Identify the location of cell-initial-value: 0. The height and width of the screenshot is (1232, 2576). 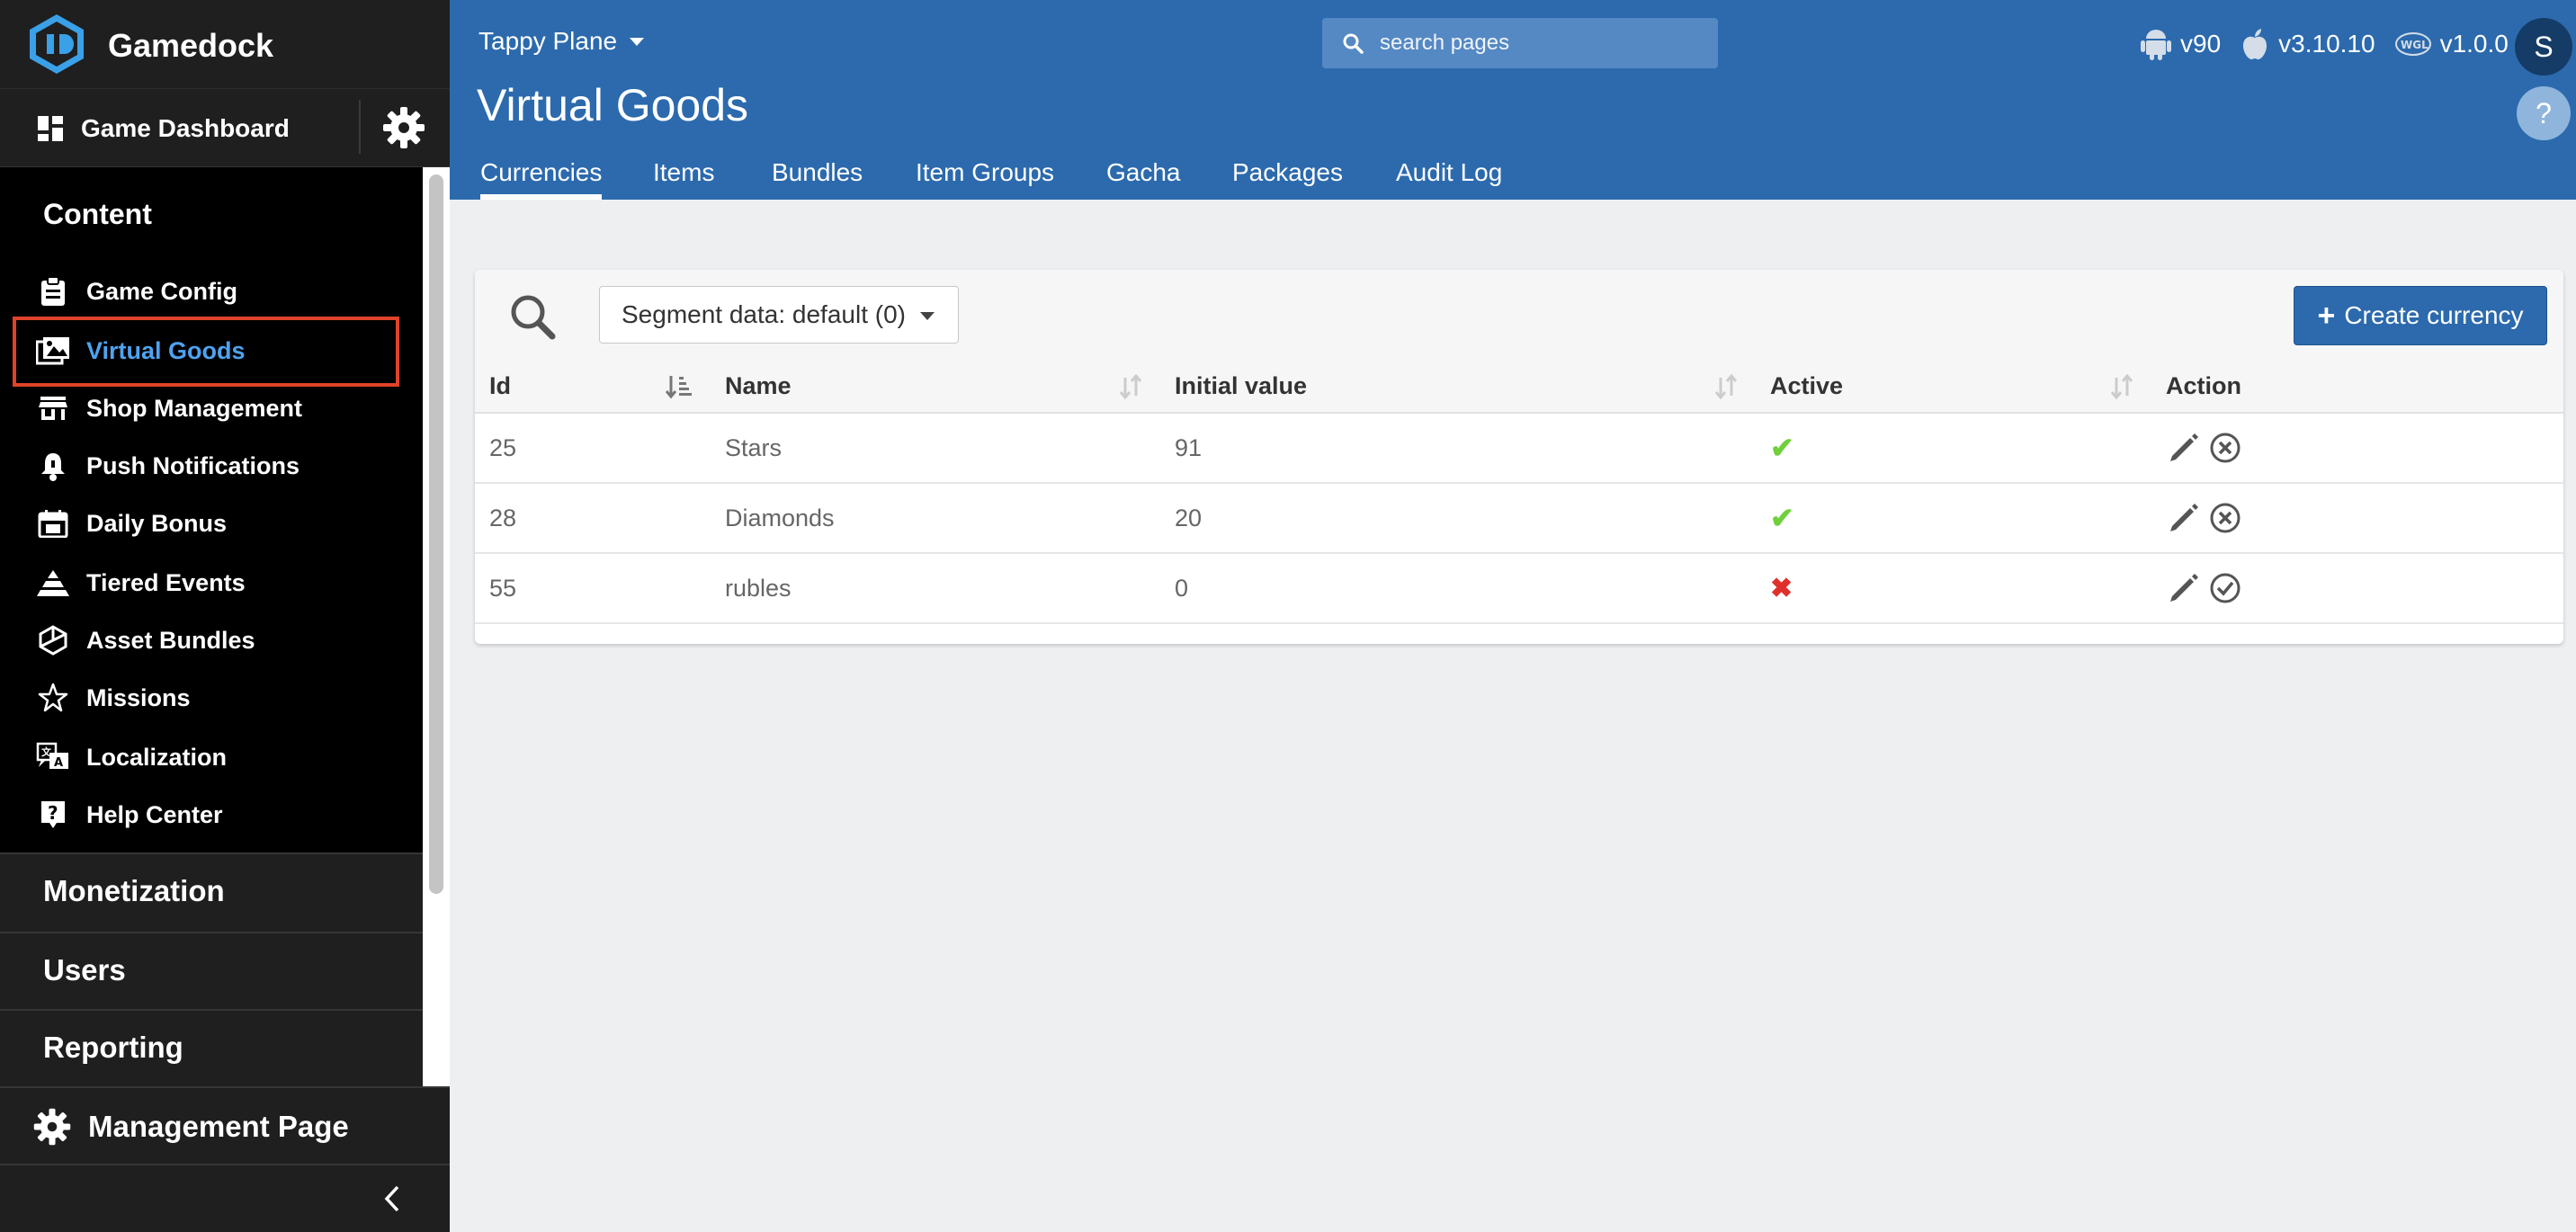
(1458, 588).